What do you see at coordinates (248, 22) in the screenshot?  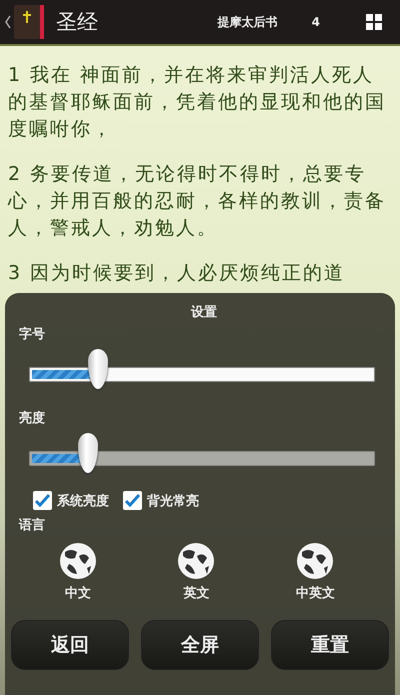 I see `book-name: 提摩太后书` at bounding box center [248, 22].